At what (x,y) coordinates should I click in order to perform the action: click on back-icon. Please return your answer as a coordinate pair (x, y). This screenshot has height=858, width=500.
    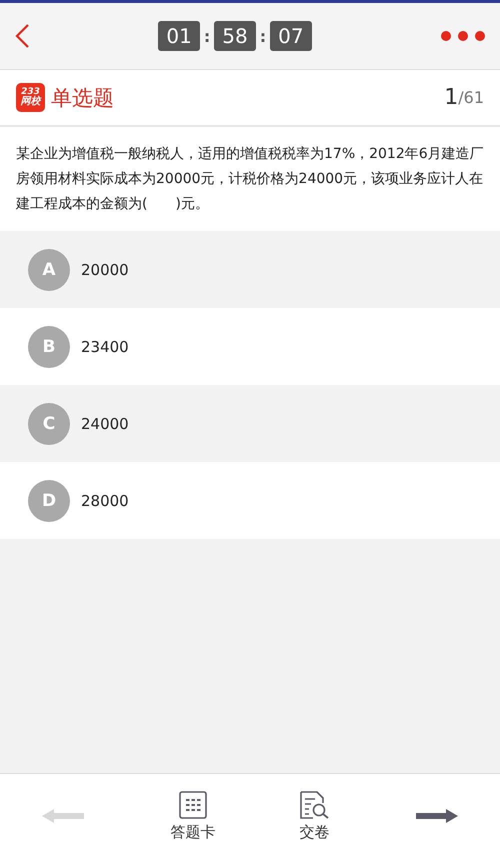
    Looking at the image, I should click on (22, 36).